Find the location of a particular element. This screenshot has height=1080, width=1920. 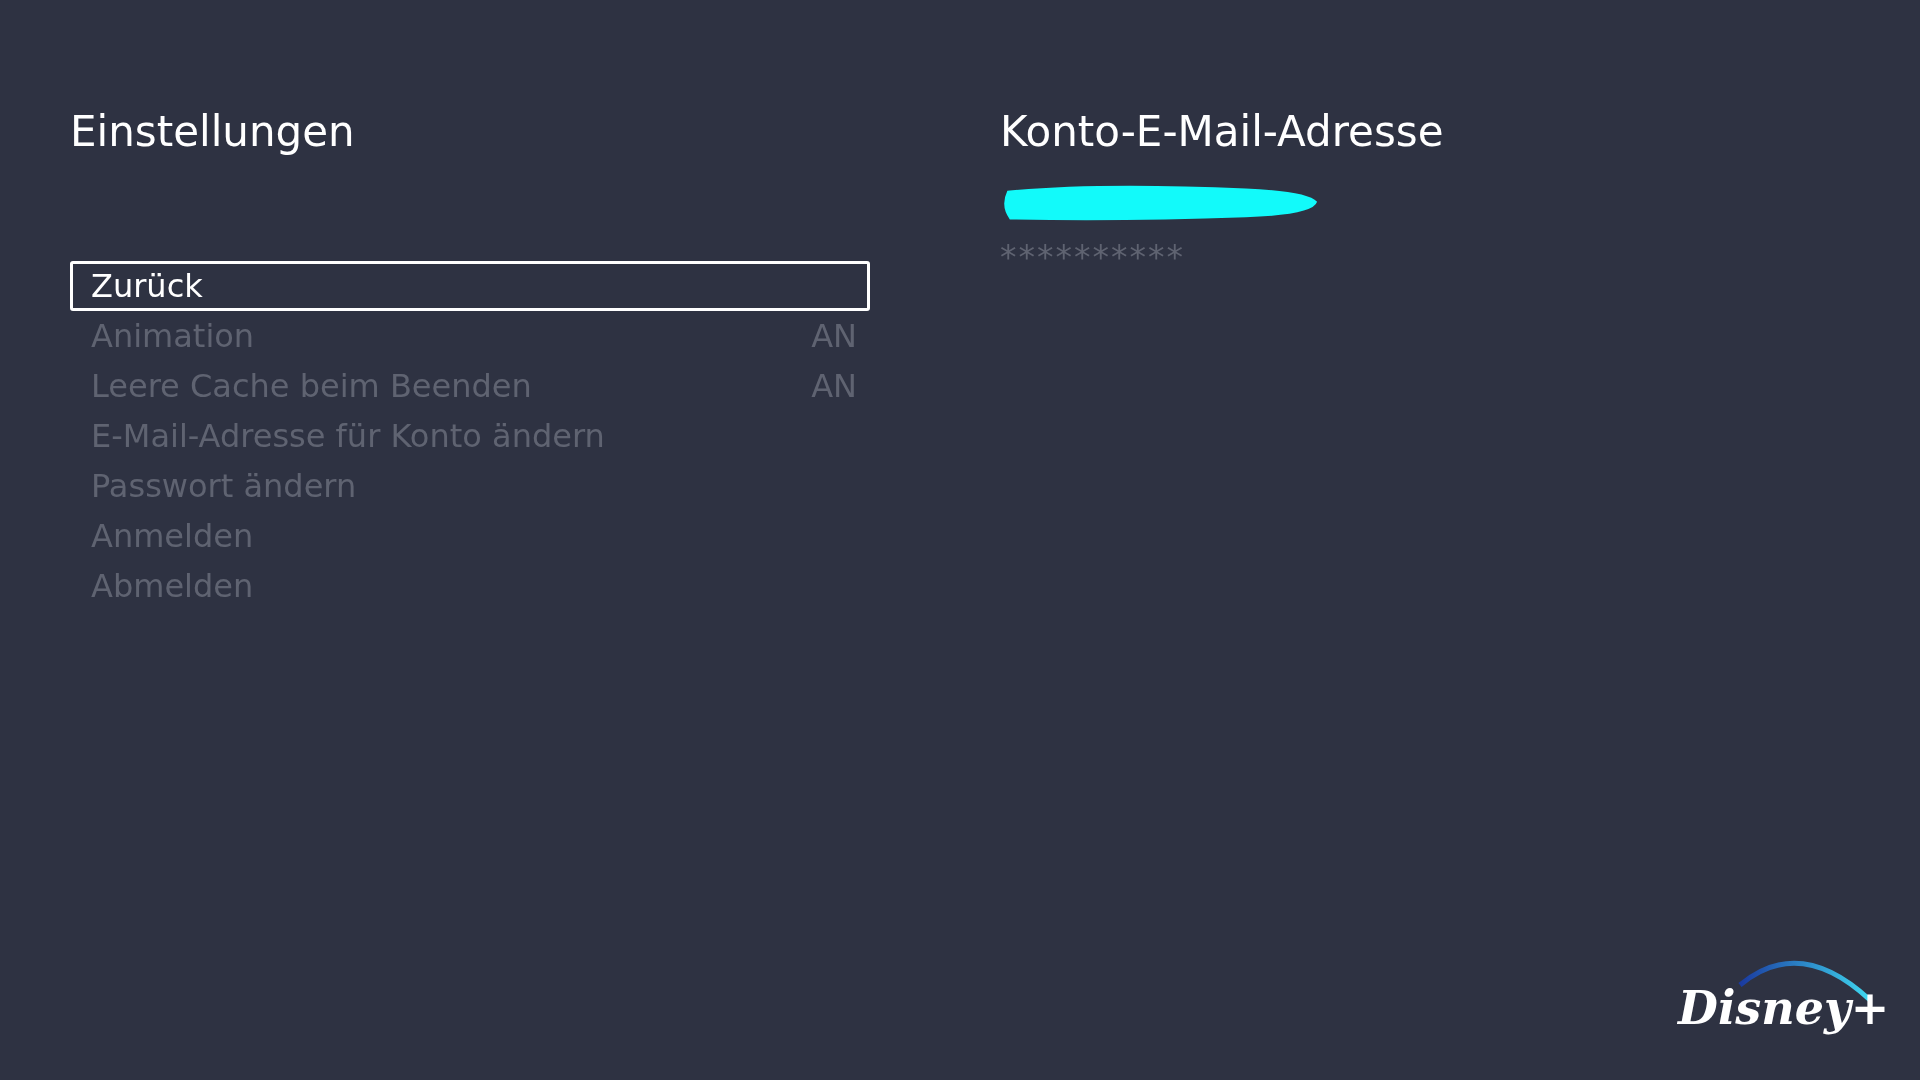

menu-item: Zurück is located at coordinates (470, 286).